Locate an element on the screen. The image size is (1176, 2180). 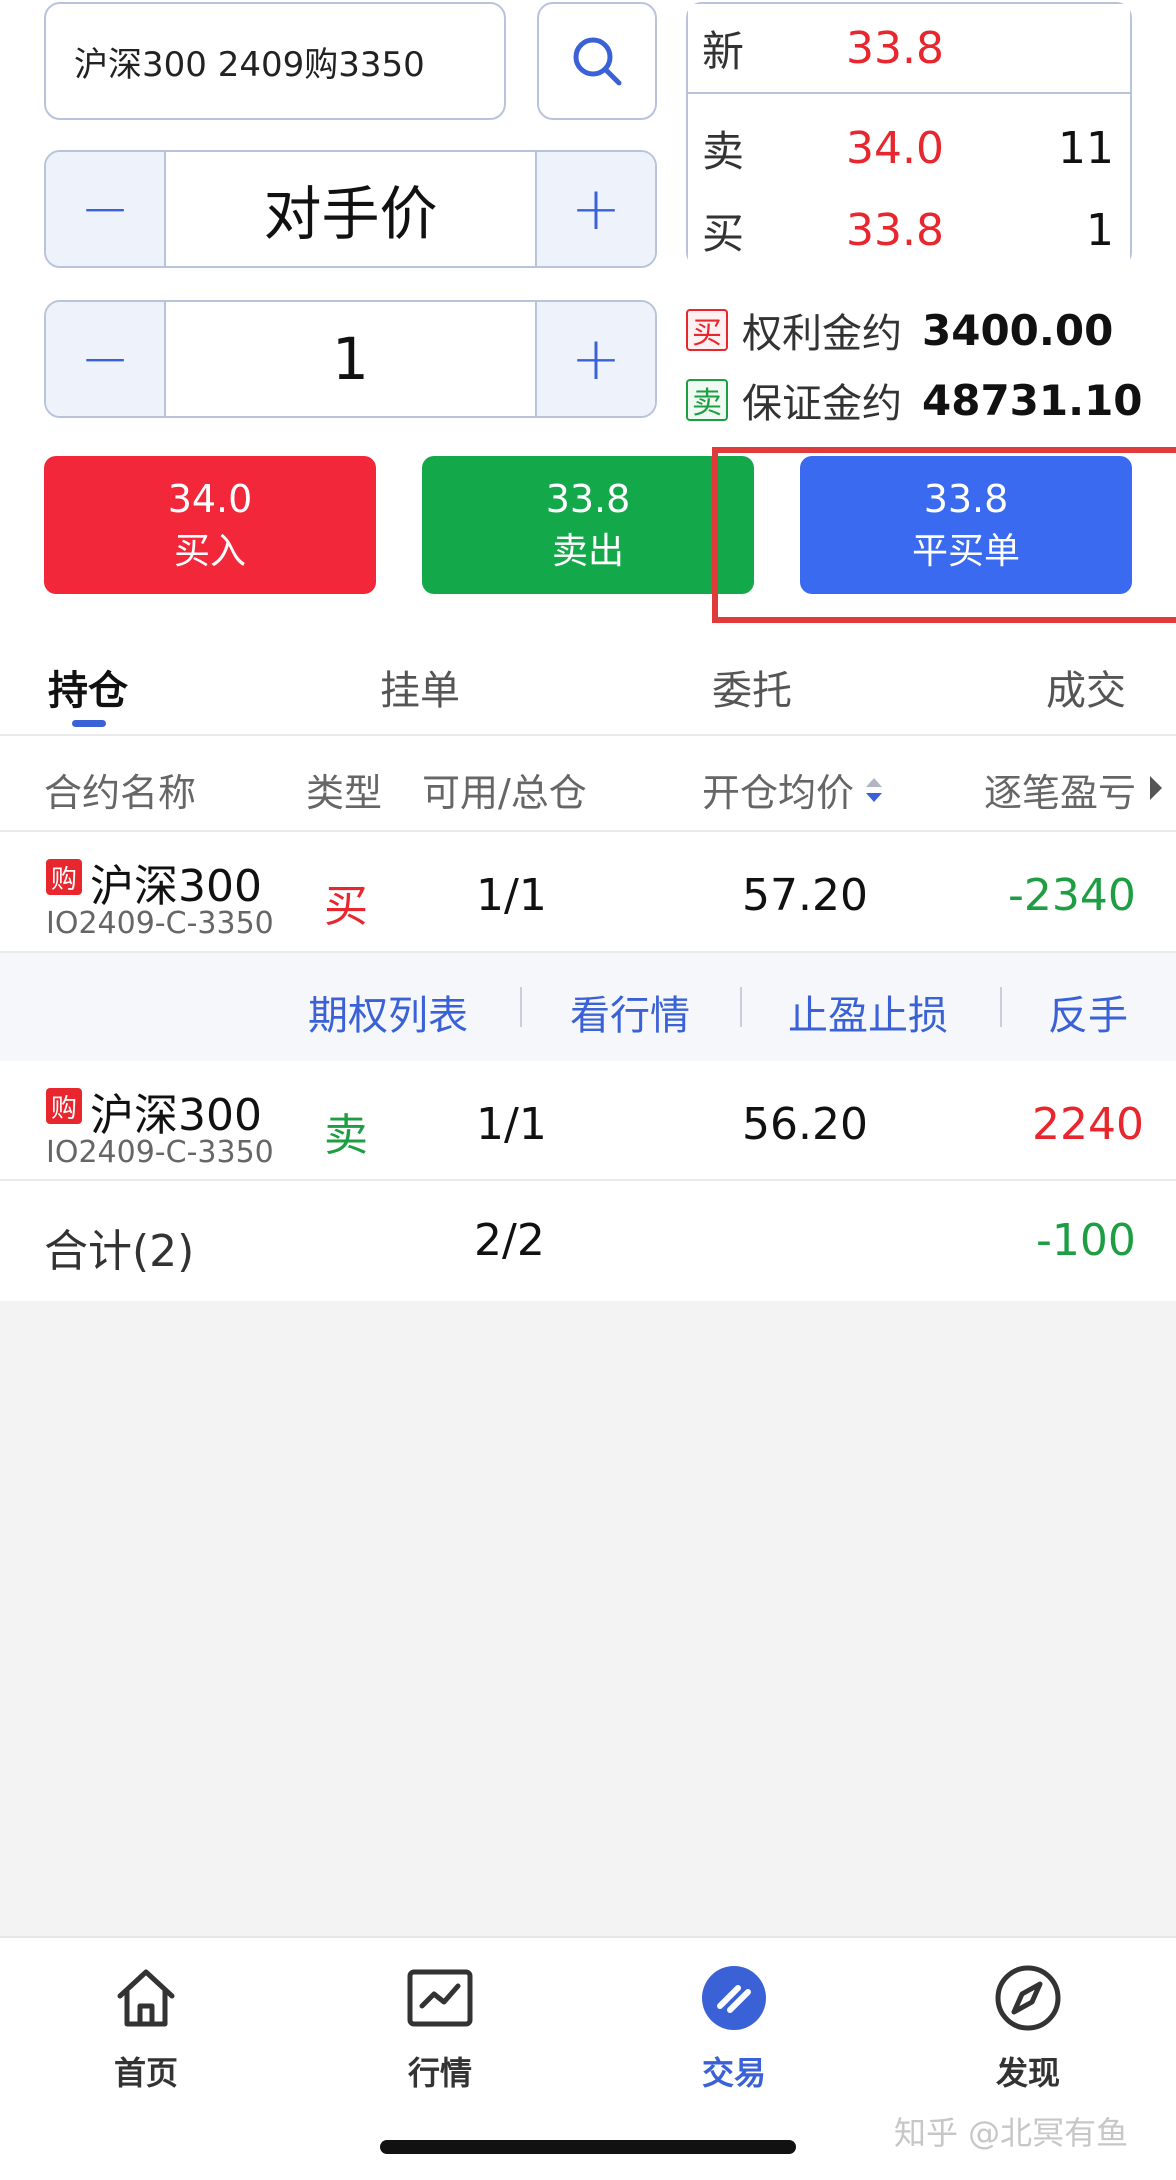
header-type: 类型 is located at coordinates (344, 793).